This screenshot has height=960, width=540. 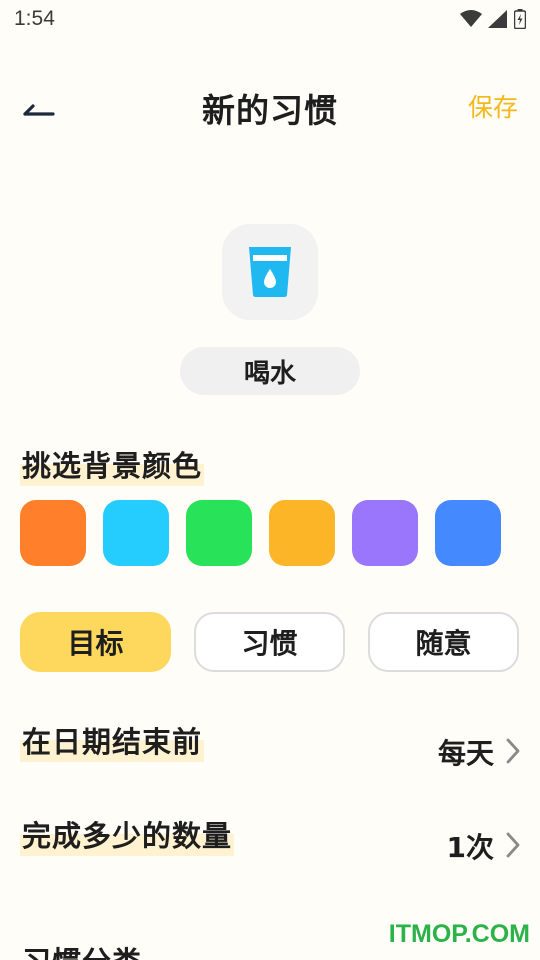 What do you see at coordinates (34, 18) in the screenshot?
I see `status-time: 1:54` at bounding box center [34, 18].